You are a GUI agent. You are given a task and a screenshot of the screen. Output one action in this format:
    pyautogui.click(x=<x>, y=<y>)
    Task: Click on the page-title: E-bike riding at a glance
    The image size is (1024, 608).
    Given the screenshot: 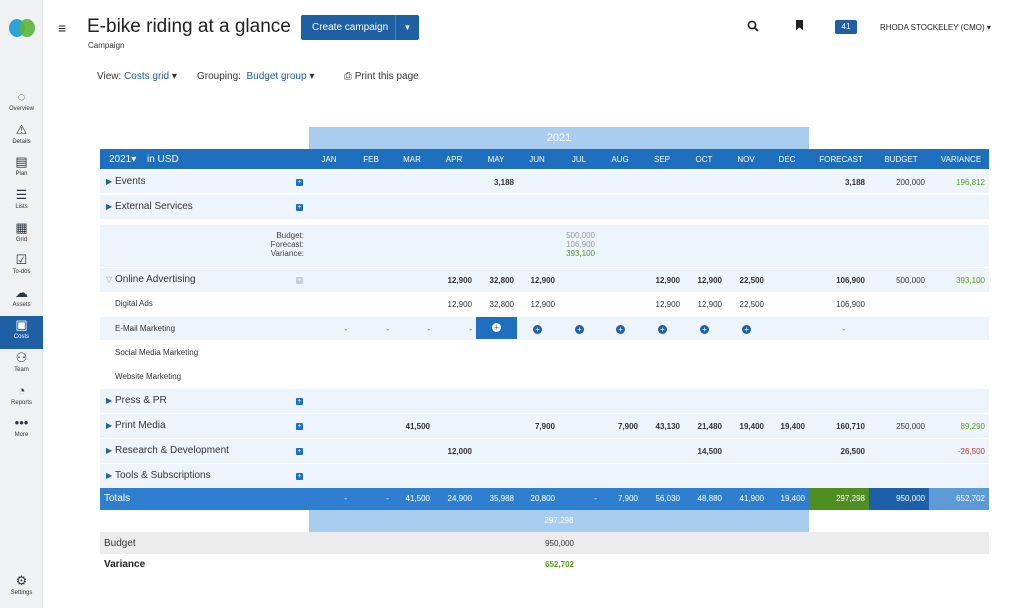 What is the action you would take?
    pyautogui.click(x=189, y=26)
    